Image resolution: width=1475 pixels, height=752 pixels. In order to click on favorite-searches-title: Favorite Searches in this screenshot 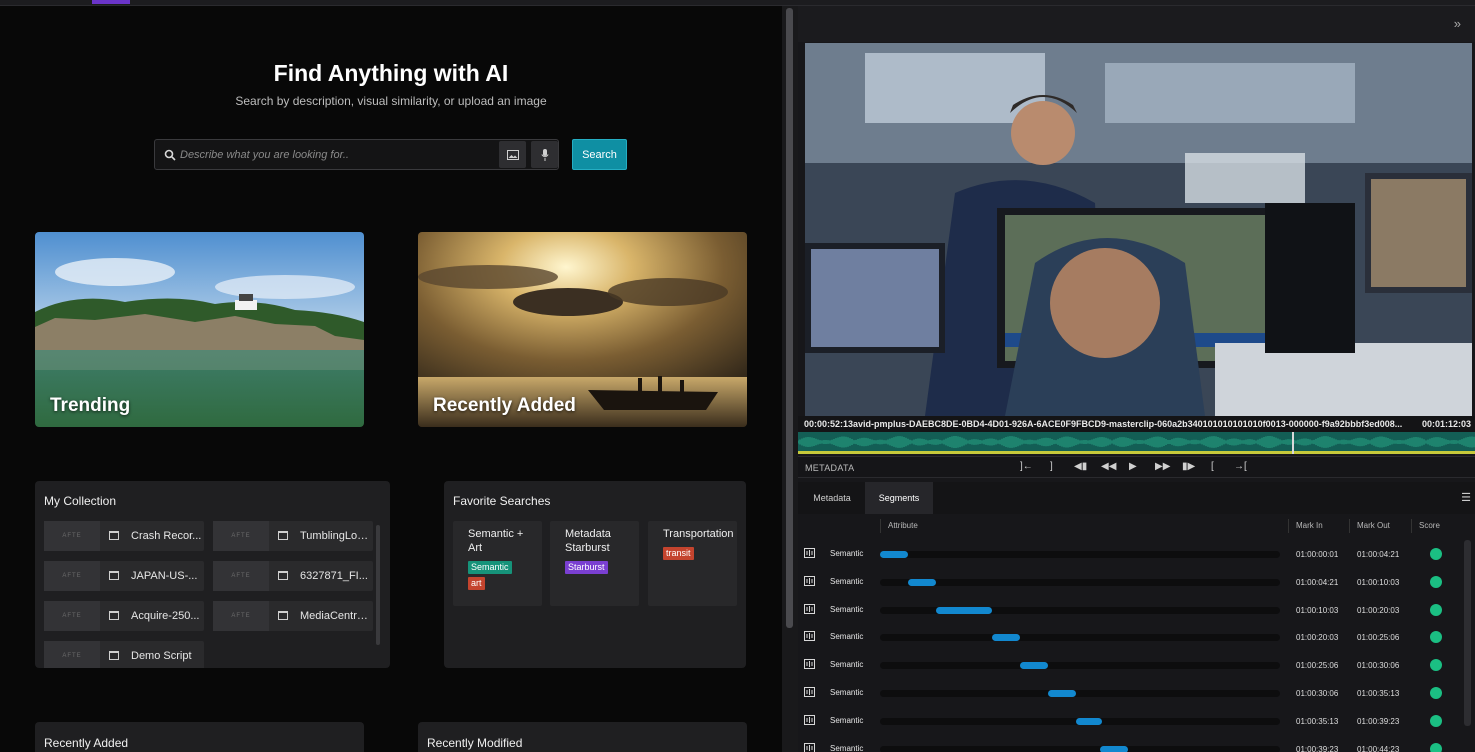, I will do `click(502, 501)`.